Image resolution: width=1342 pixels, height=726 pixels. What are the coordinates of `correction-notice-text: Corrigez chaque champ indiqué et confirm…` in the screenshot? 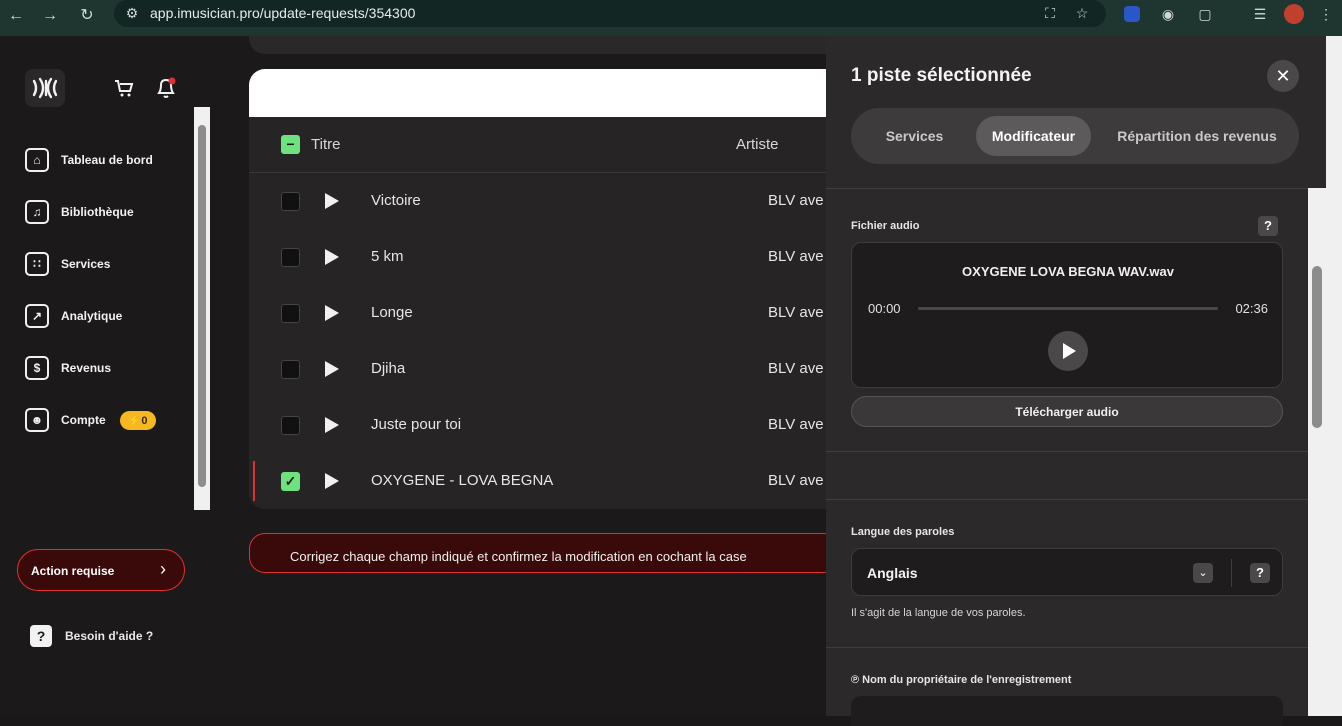 It's located at (518, 556).